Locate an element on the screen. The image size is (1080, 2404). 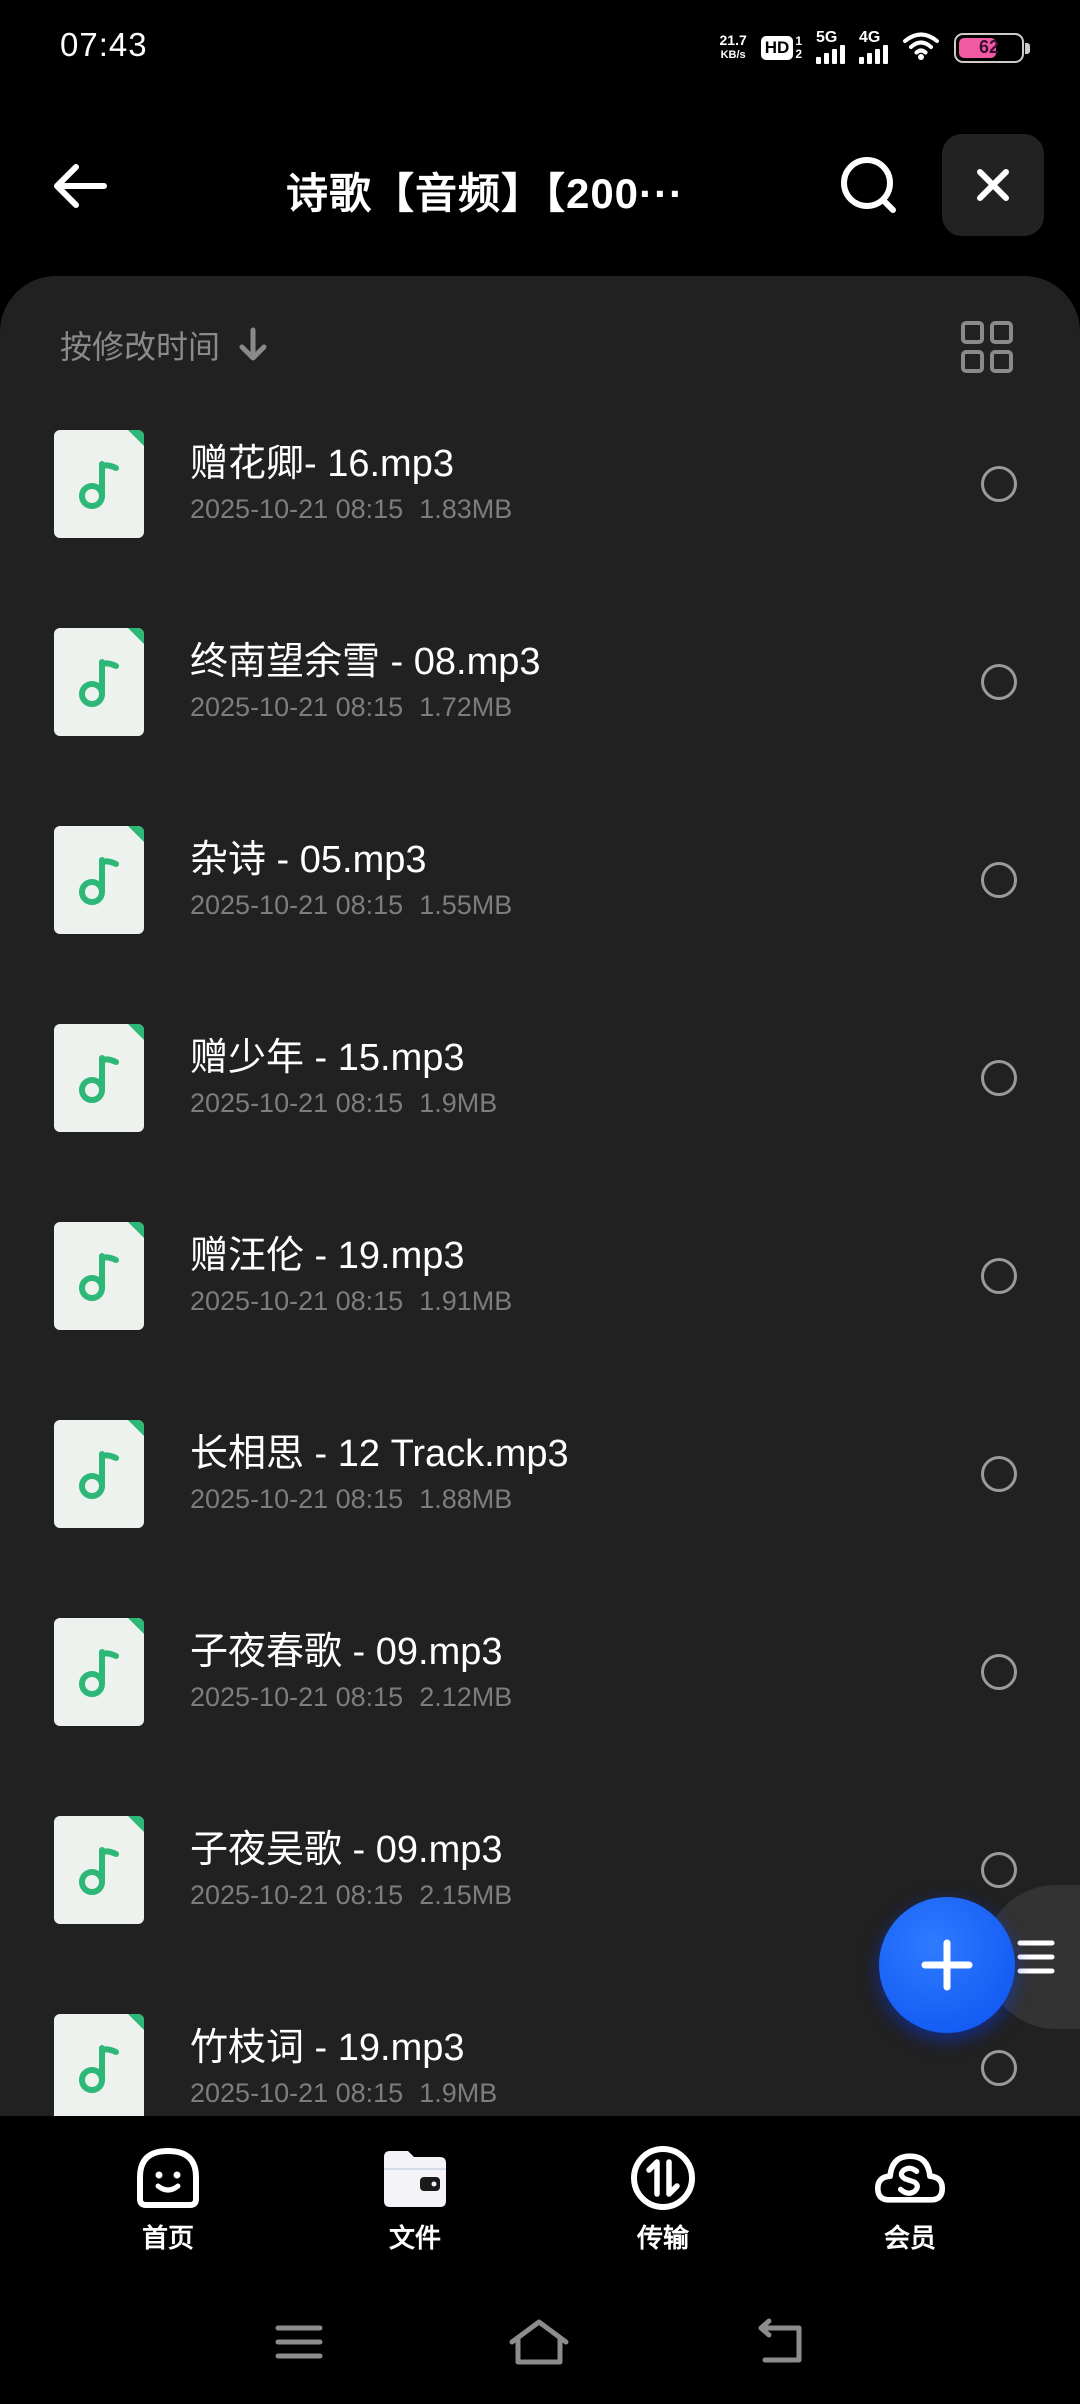
nav-item-files: 文件 is located at coordinates (415, 2198).